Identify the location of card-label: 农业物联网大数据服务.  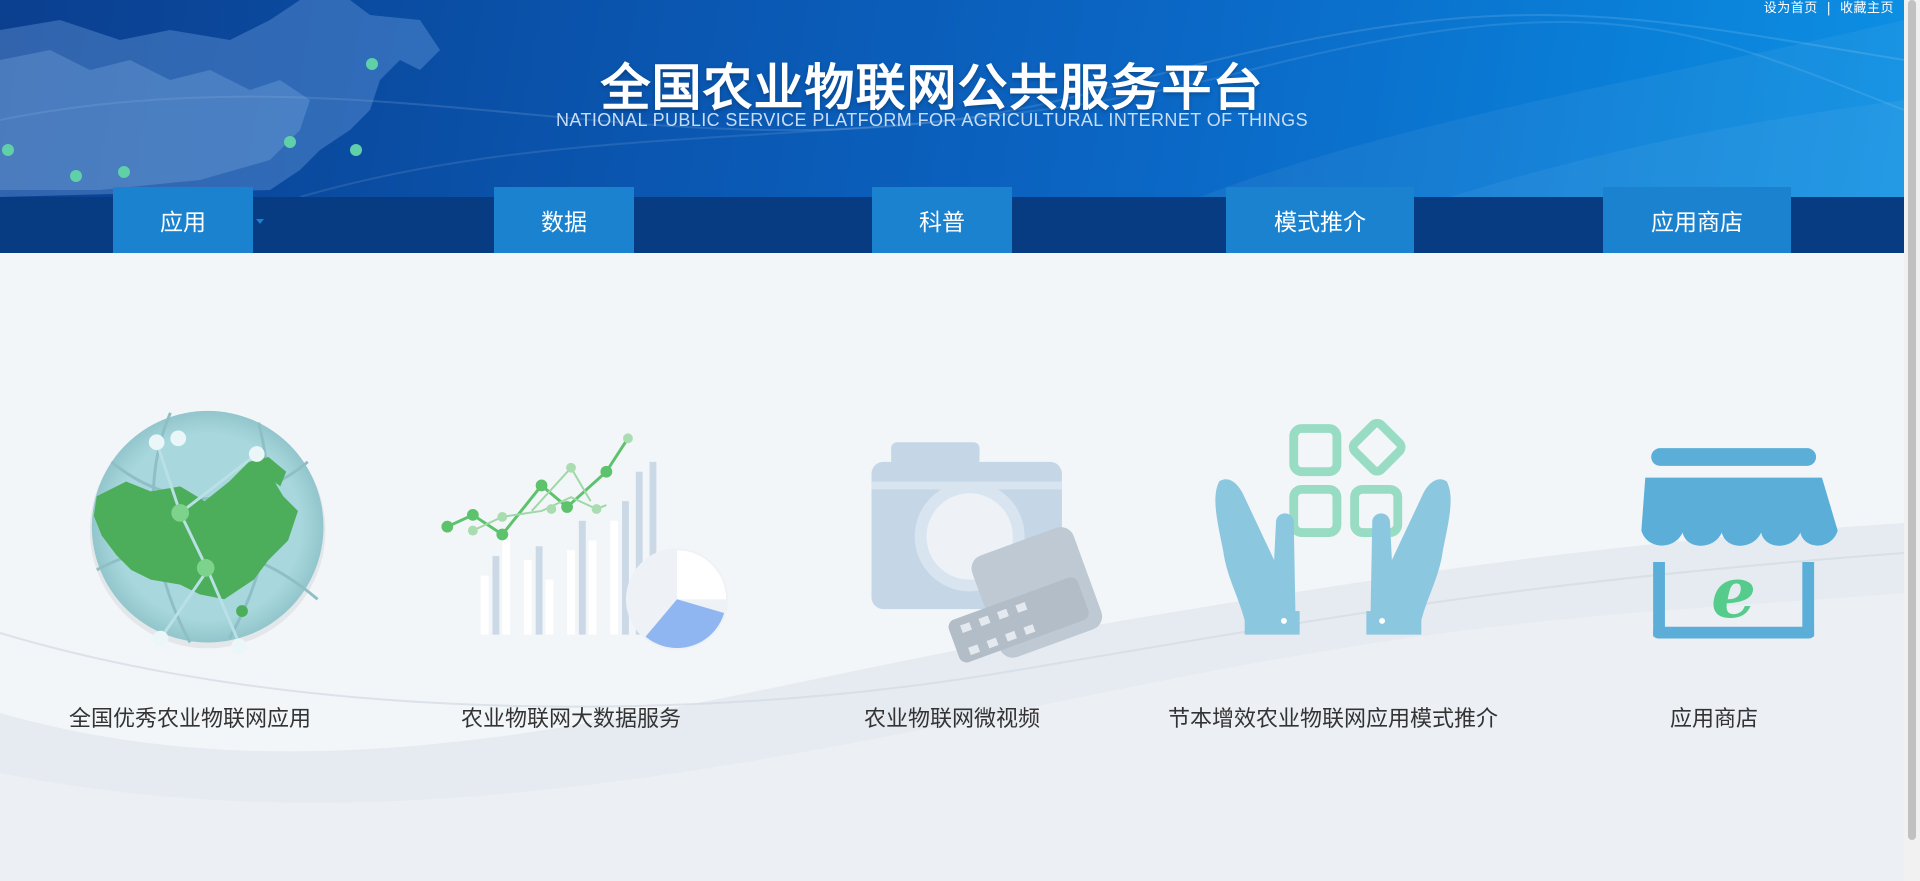
(570, 719).